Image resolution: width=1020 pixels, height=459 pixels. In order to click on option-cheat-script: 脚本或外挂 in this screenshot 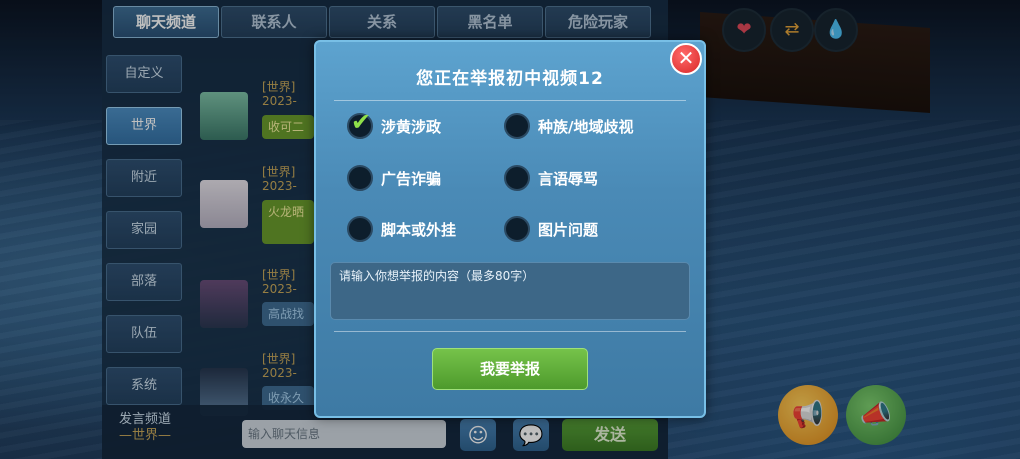, I will do `click(401, 229)`.